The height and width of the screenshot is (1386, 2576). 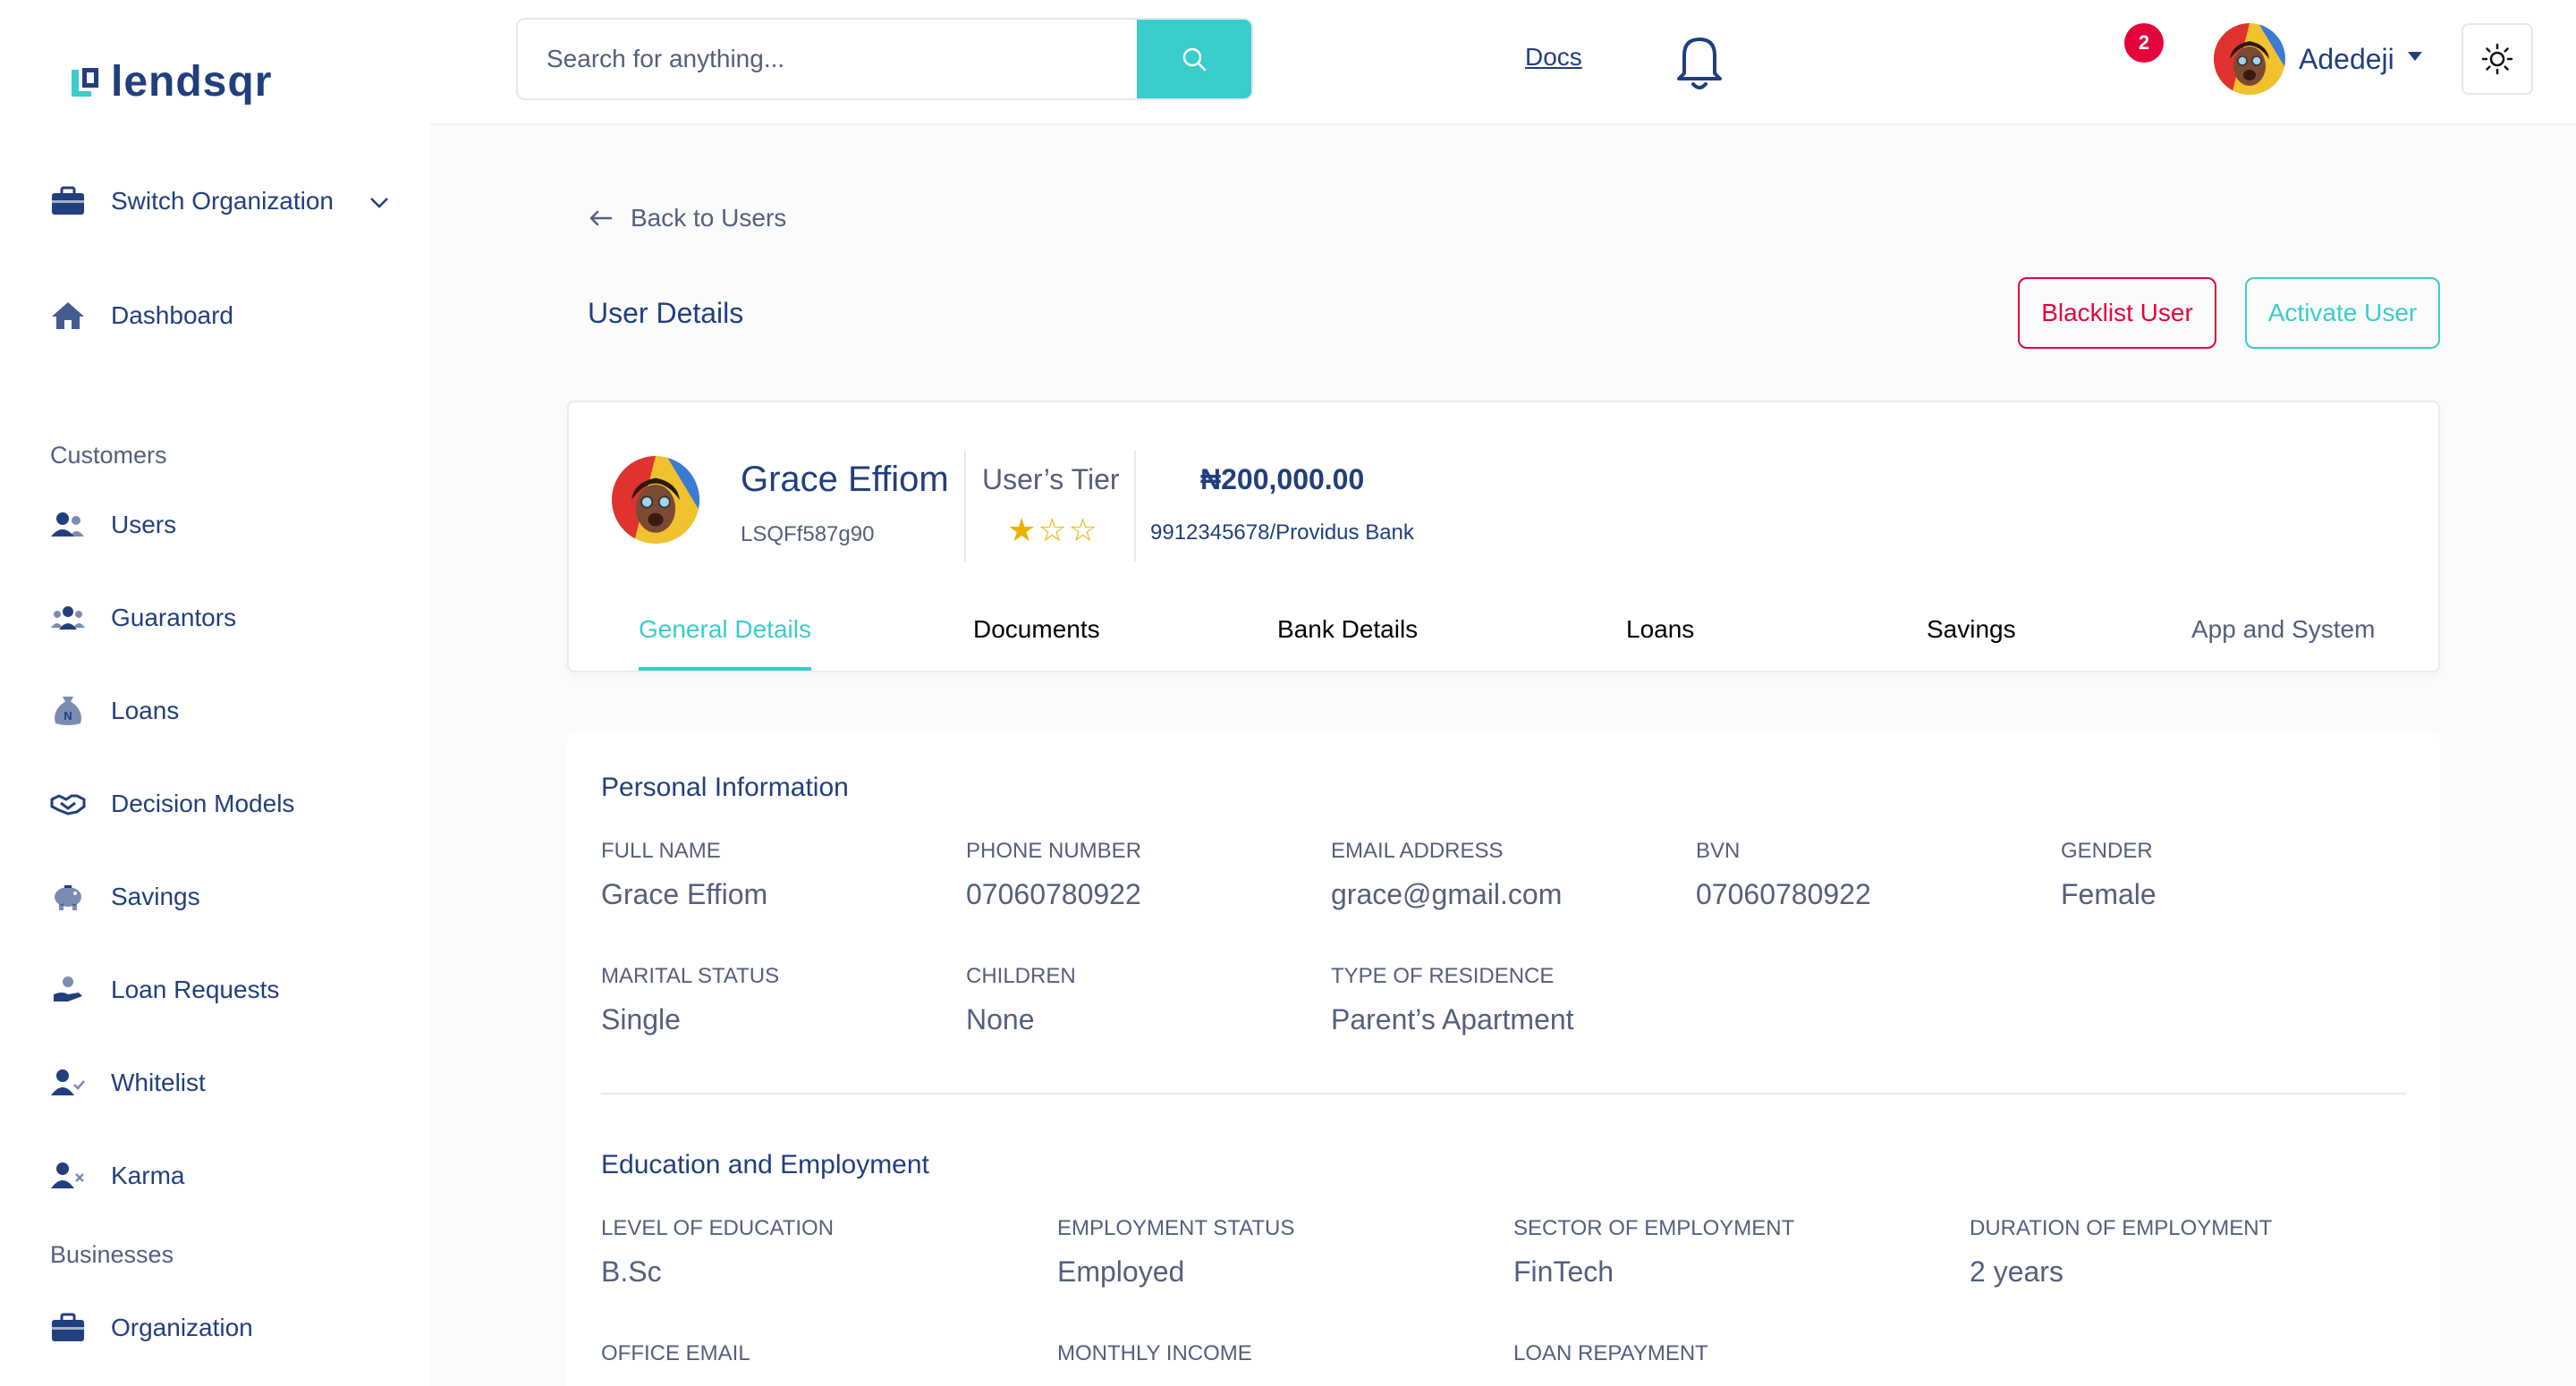 I want to click on search-icon, so click(x=1194, y=59).